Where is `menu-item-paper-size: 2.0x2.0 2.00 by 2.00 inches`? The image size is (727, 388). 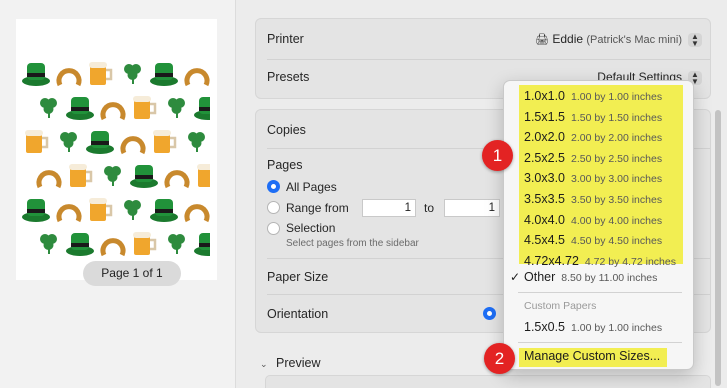 menu-item-paper-size: 2.0x2.0 2.00 by 2.00 inches is located at coordinates (593, 140).